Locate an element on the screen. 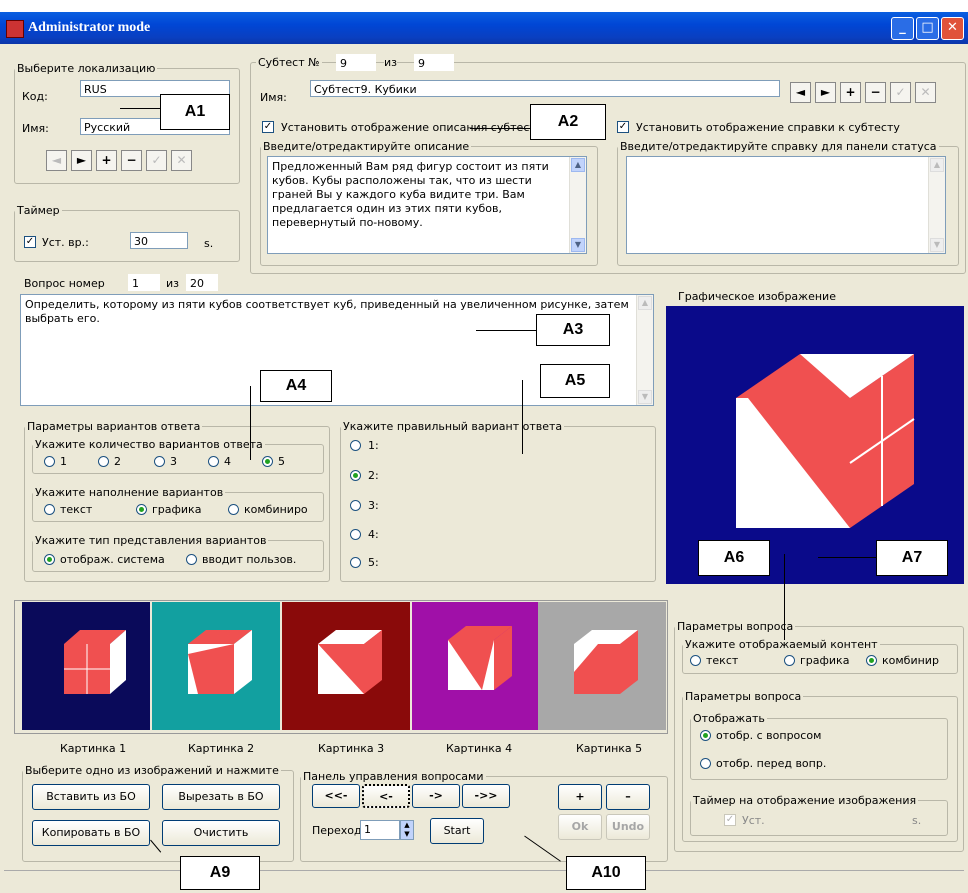 This screenshot has height=893, width=968. next-icon: ► is located at coordinates (81, 160).